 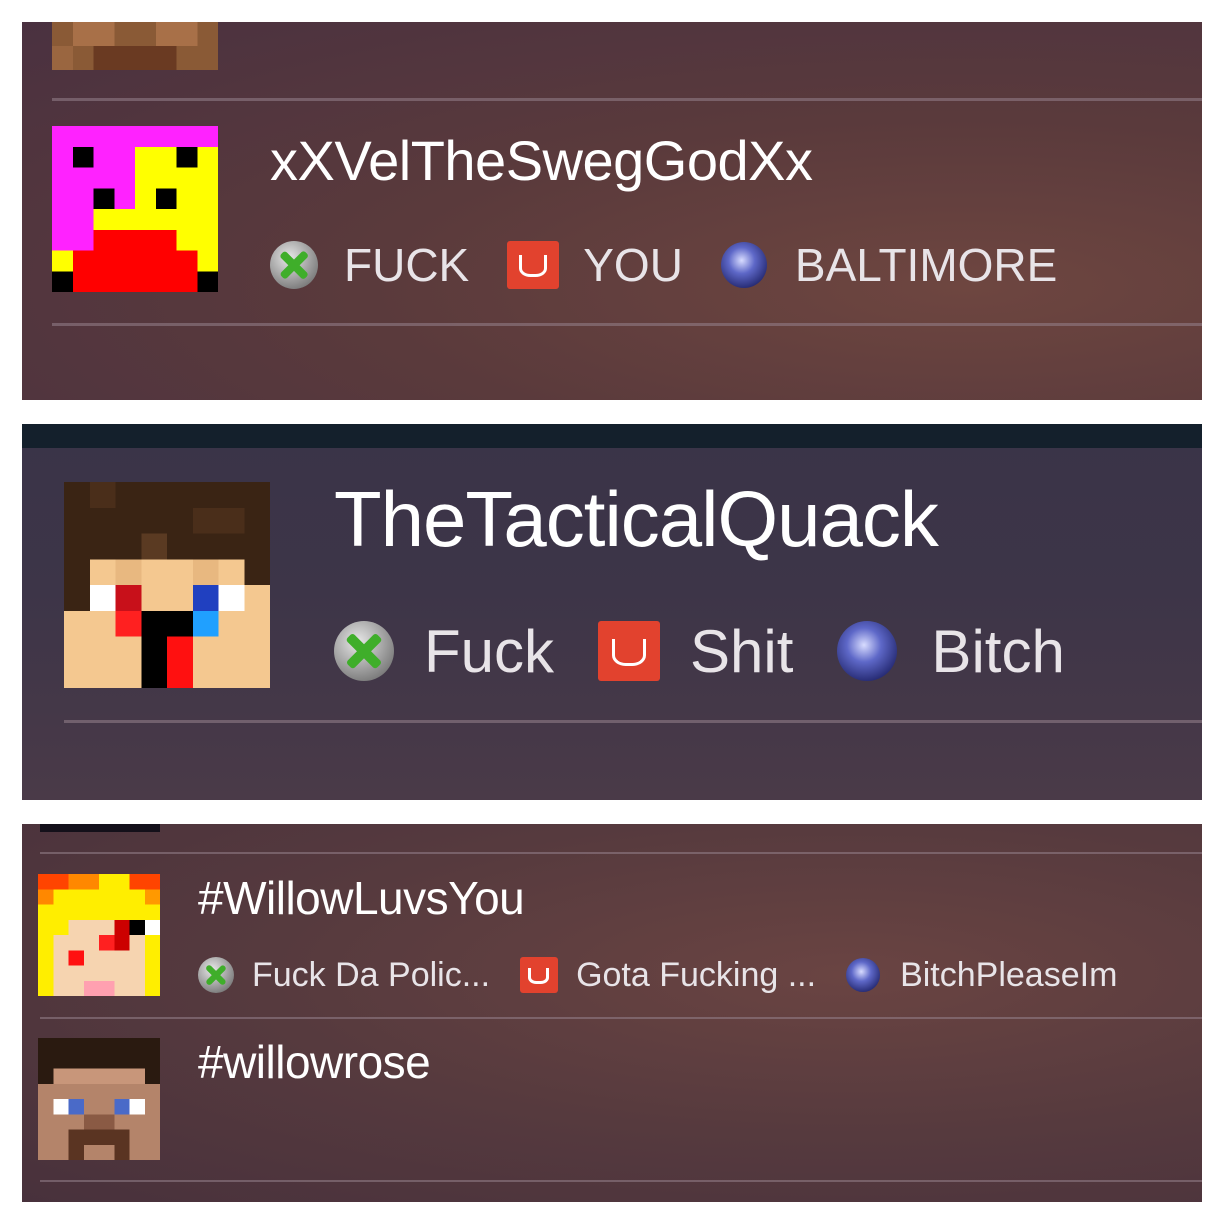 I want to click on platform-row: Fuck Shit Bitch, so click(x=699, y=651).